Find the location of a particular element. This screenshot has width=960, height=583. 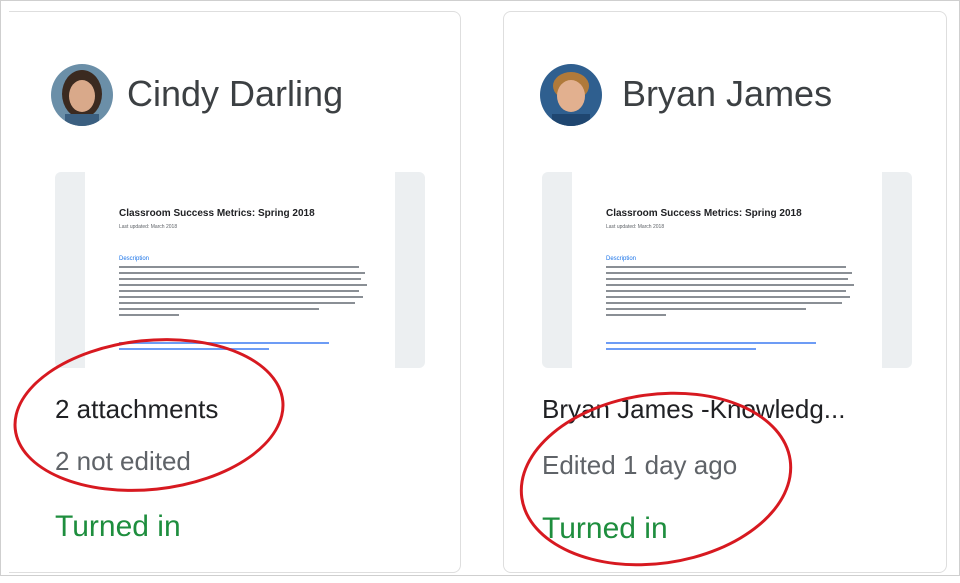

student-name: Bryan James is located at coordinates (727, 94).